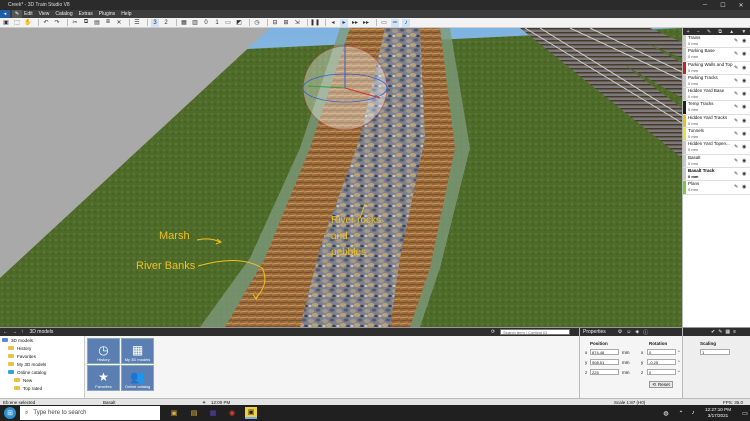  I want to click on check-icon: ✔, so click(713, 332).